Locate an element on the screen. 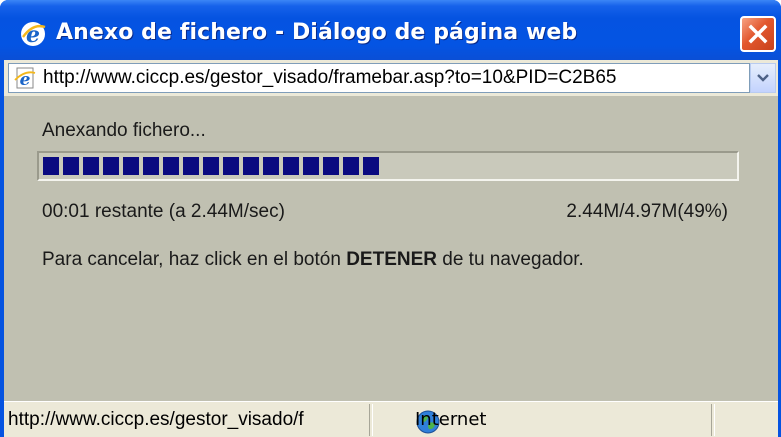  security-zone-label: Internet is located at coordinates (451, 419).